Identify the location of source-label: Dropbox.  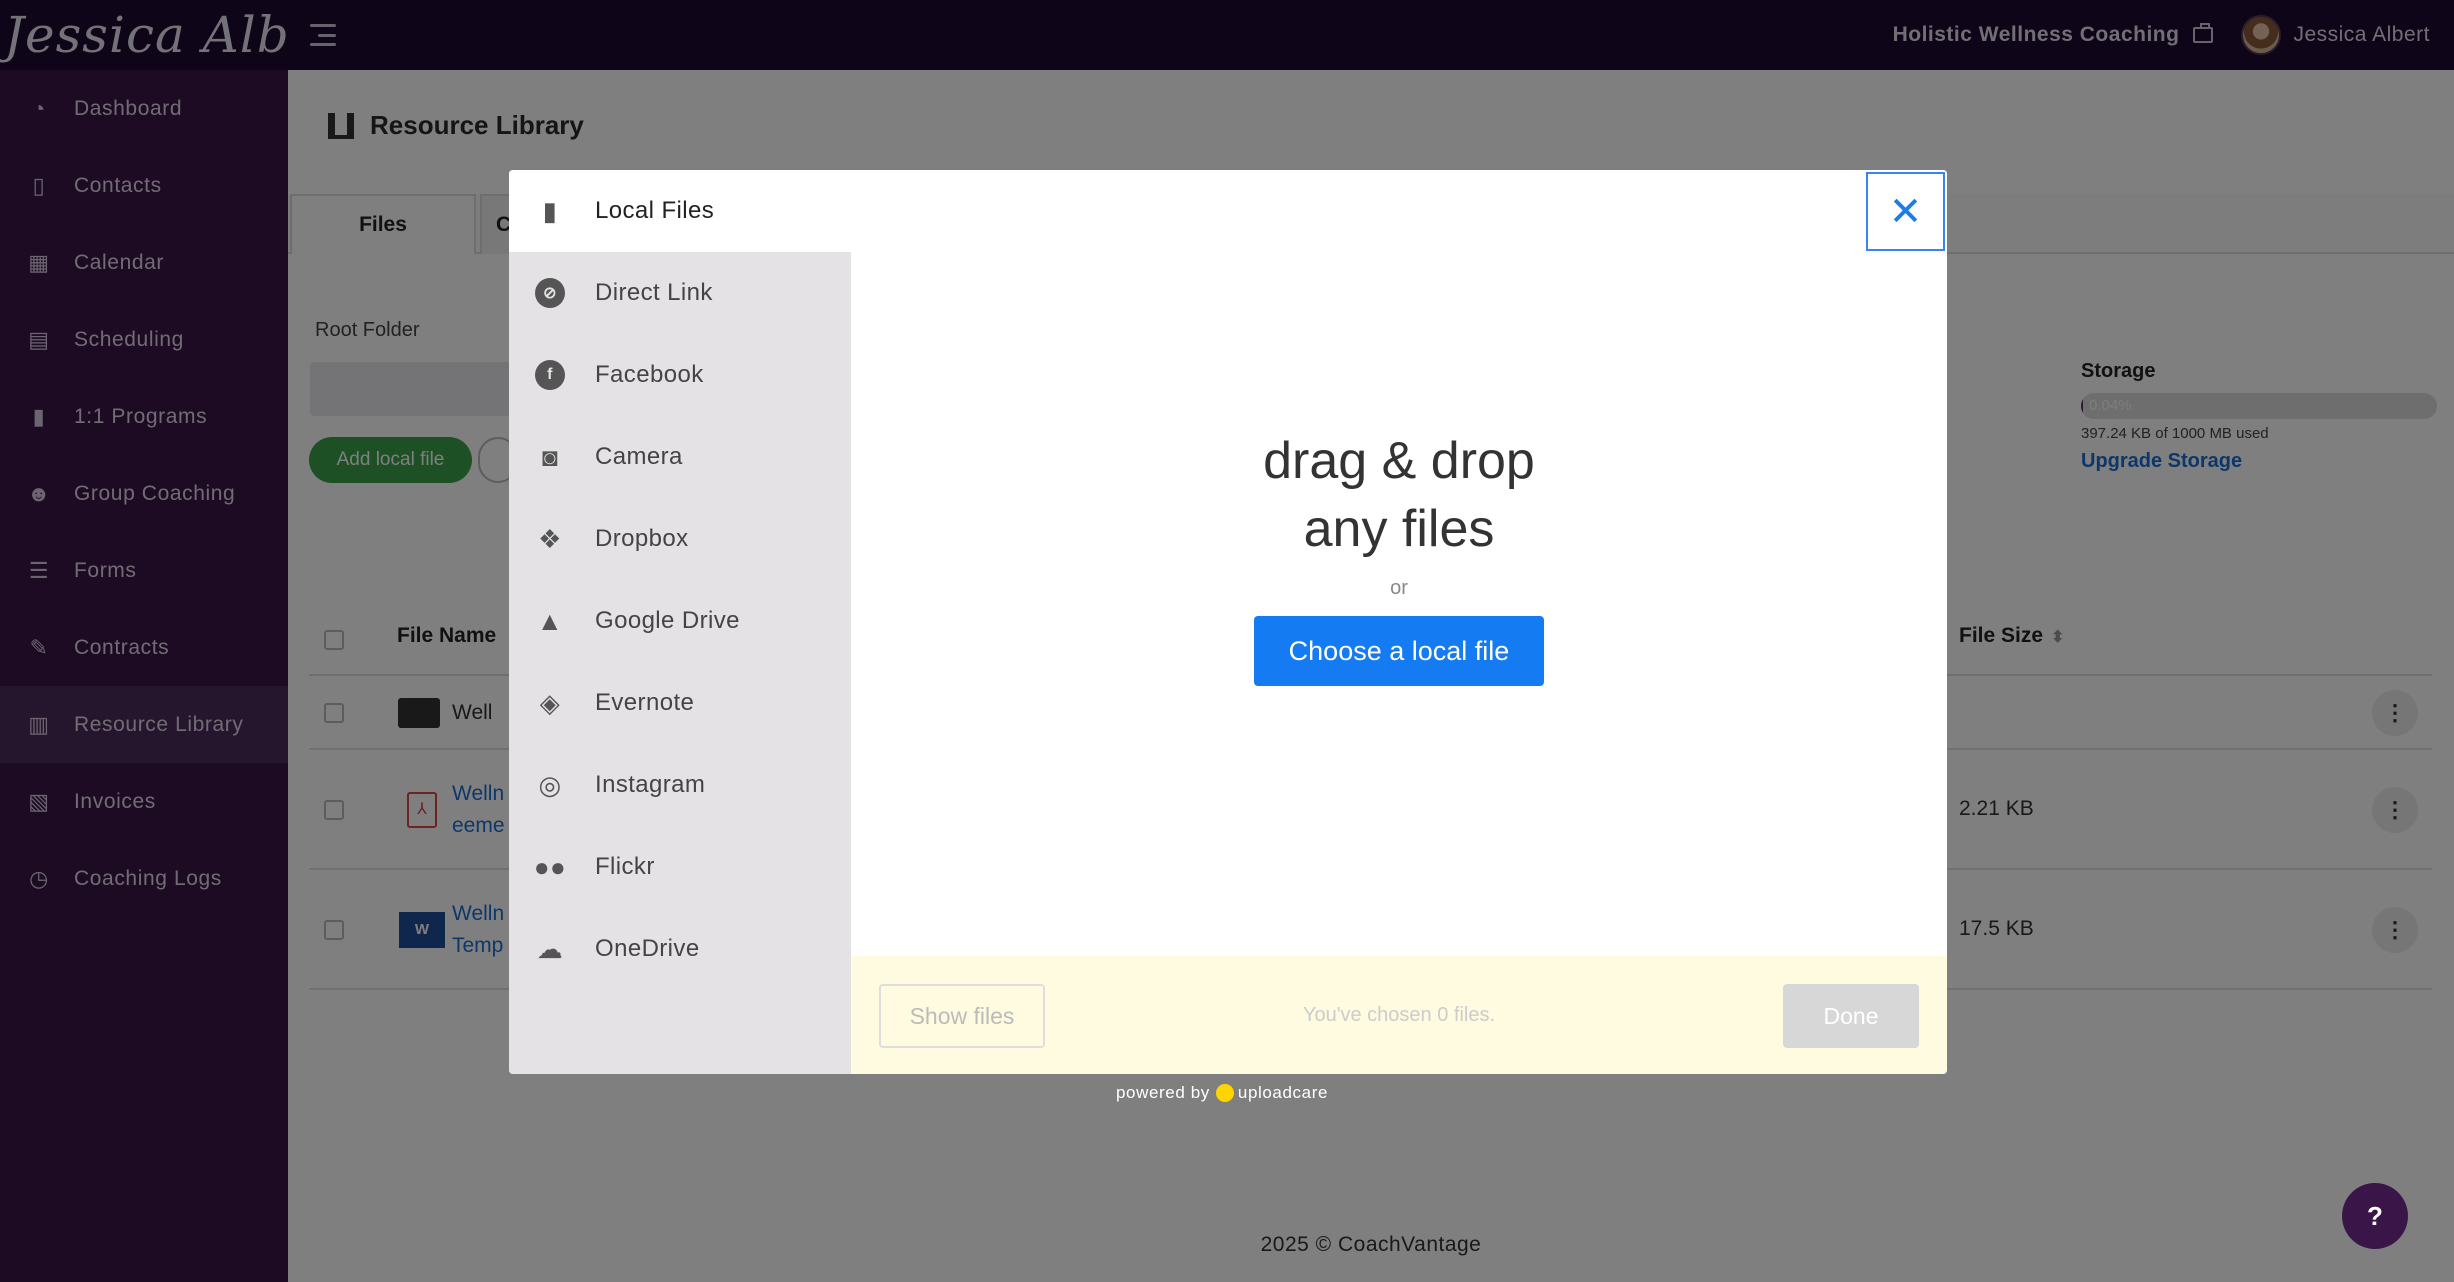
(642, 538).